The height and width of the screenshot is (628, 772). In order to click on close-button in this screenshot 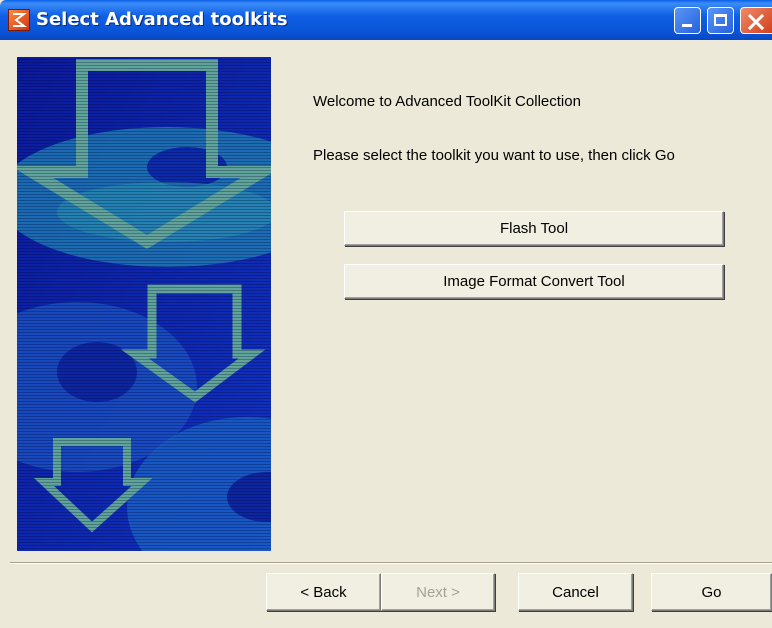, I will do `click(756, 20)`.